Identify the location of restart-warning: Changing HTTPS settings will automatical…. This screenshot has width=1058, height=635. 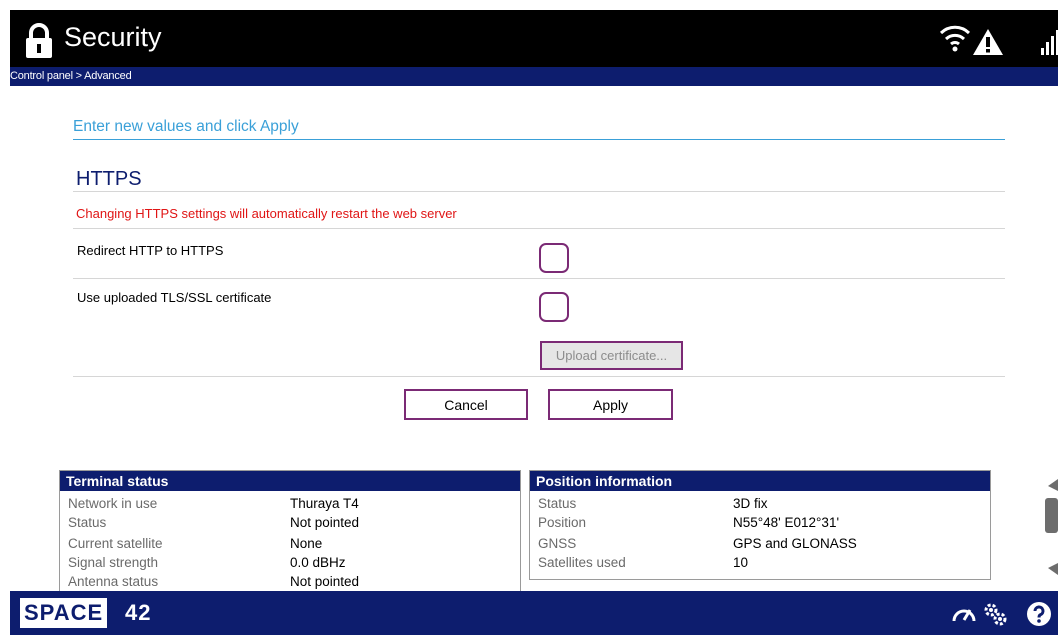
(266, 213).